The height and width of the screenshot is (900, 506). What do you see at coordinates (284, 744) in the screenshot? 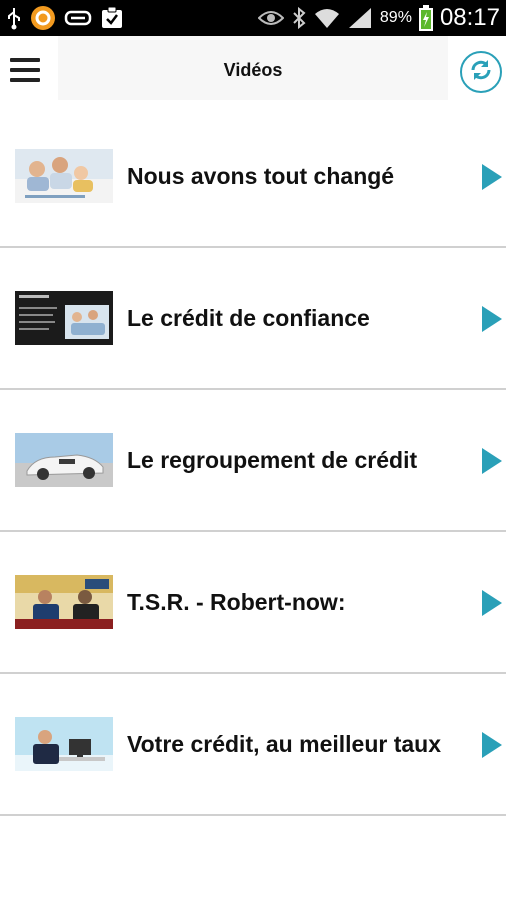
I see `video-title: Votre crédit, au meilleur taux` at bounding box center [284, 744].